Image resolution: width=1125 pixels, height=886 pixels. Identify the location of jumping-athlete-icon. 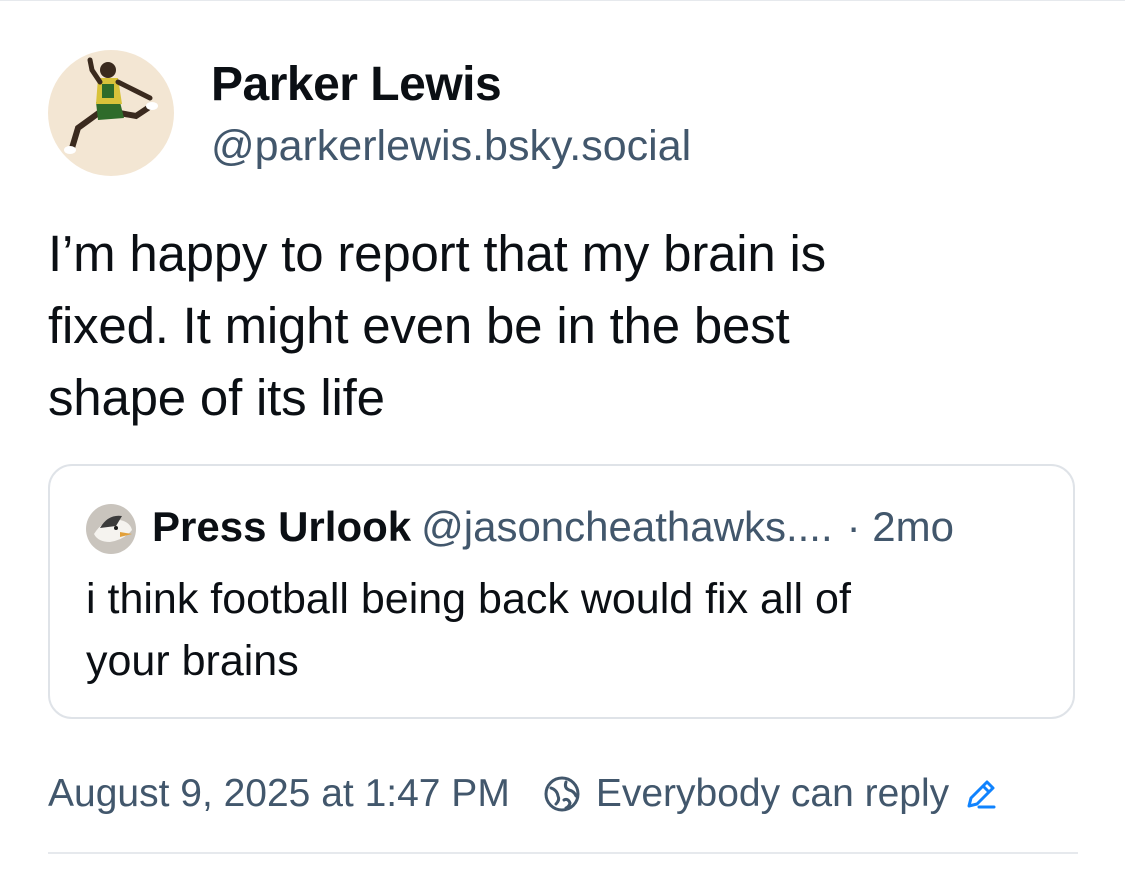
(111, 113).